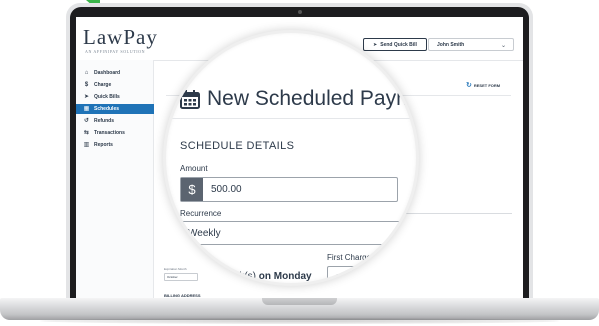 This screenshot has height=326, width=599. What do you see at coordinates (115, 85) in the screenshot?
I see `sidebar-item-charge: $ Charge` at bounding box center [115, 85].